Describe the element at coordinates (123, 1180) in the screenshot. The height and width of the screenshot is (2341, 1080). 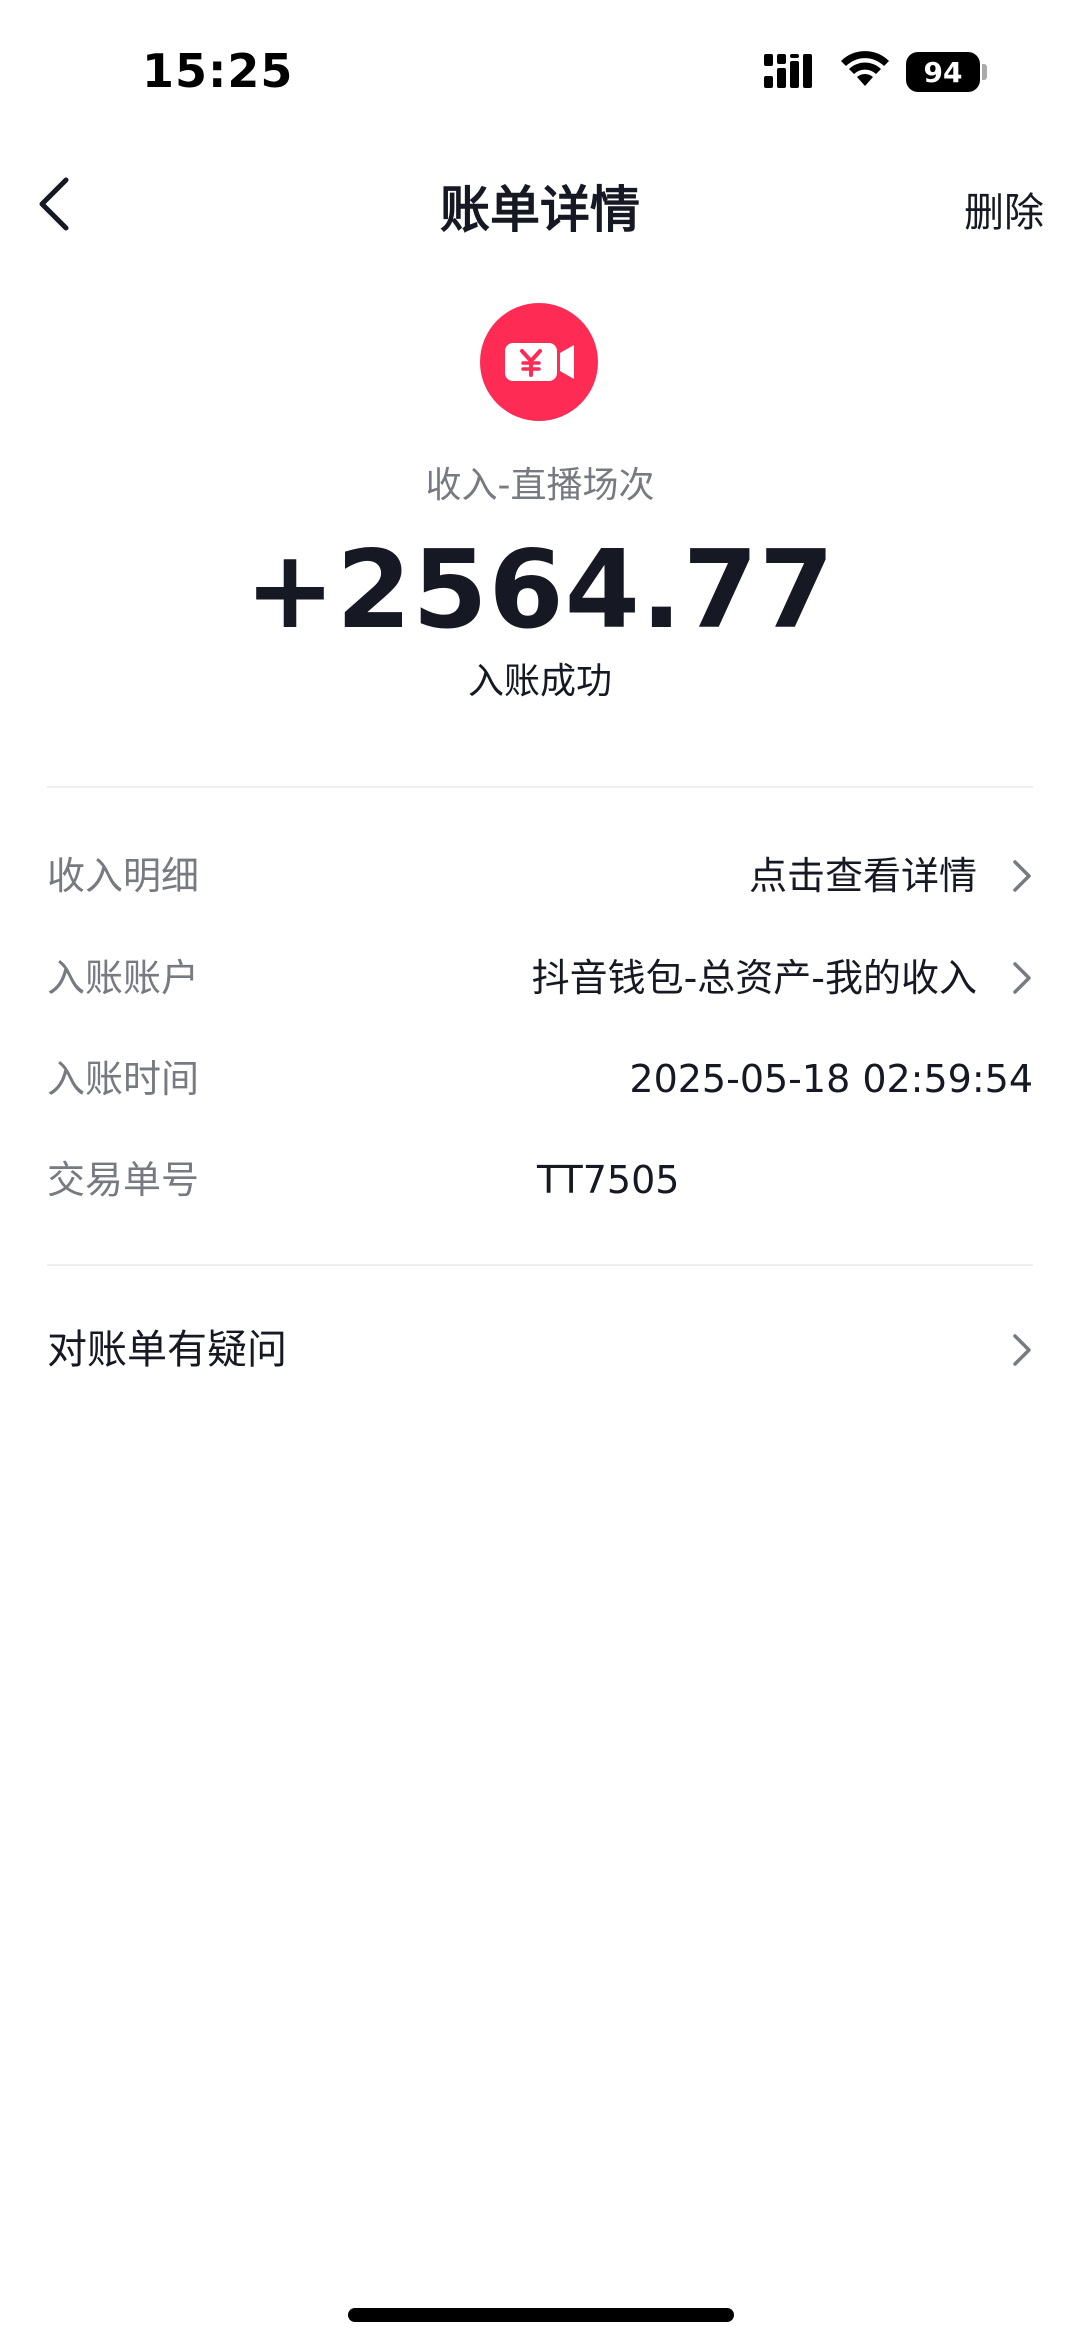
I see `detail-label: 交易单号` at that location.